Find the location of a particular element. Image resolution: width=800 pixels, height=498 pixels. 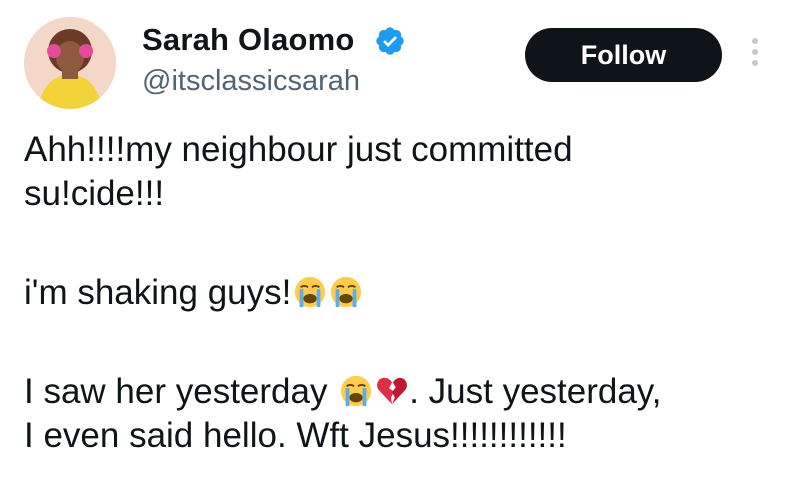

avatar is located at coordinates (70, 63).